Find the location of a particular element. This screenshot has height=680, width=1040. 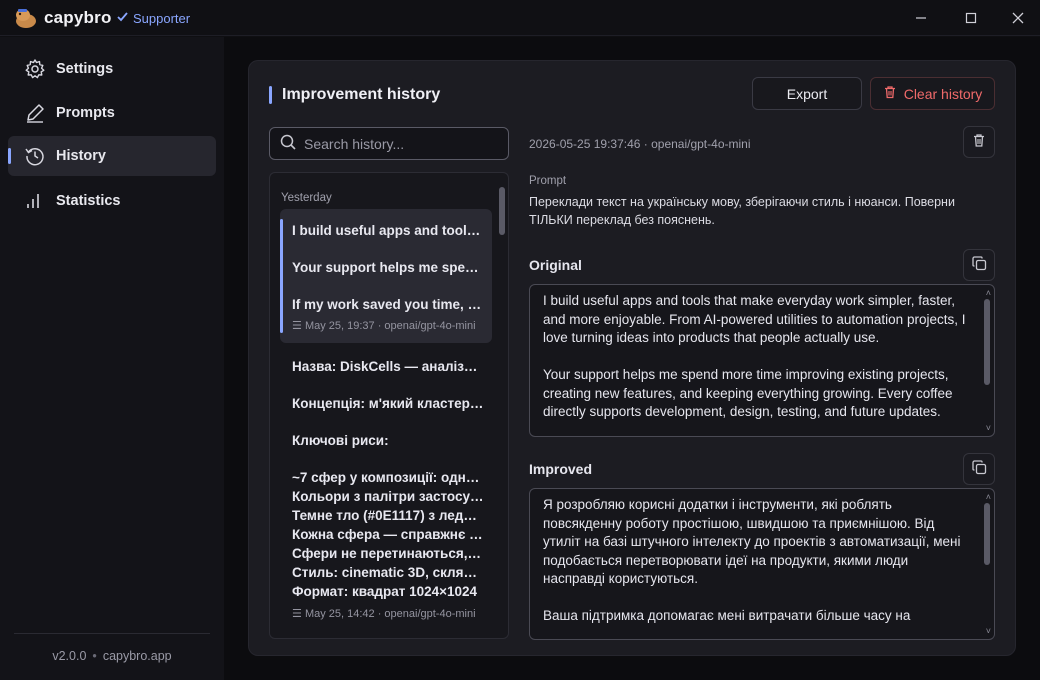

sidebar-divider is located at coordinates (112, 633).